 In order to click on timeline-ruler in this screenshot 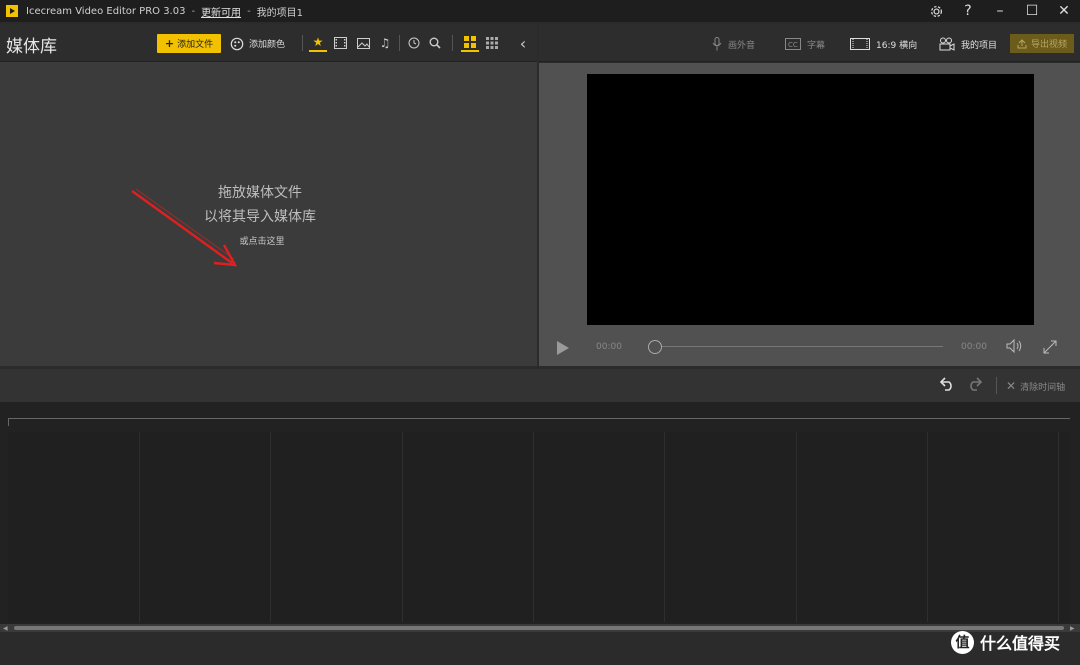, I will do `click(539, 418)`.